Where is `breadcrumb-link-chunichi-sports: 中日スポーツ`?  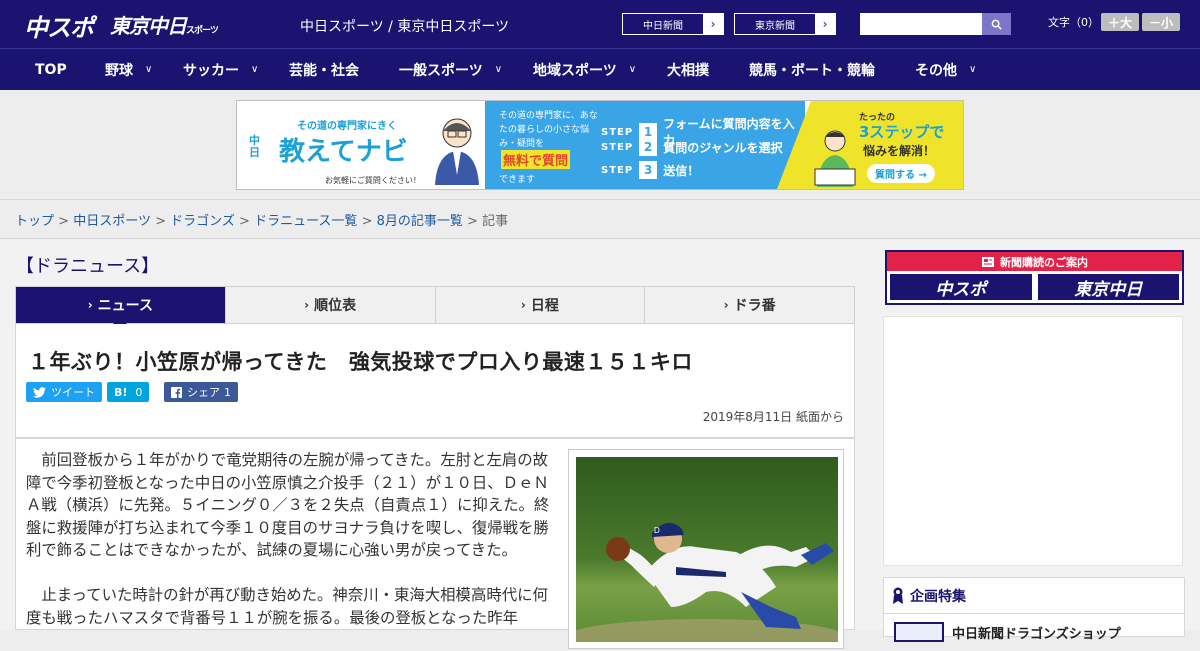 breadcrumb-link-chunichi-sports: 中日スポーツ is located at coordinates (112, 221).